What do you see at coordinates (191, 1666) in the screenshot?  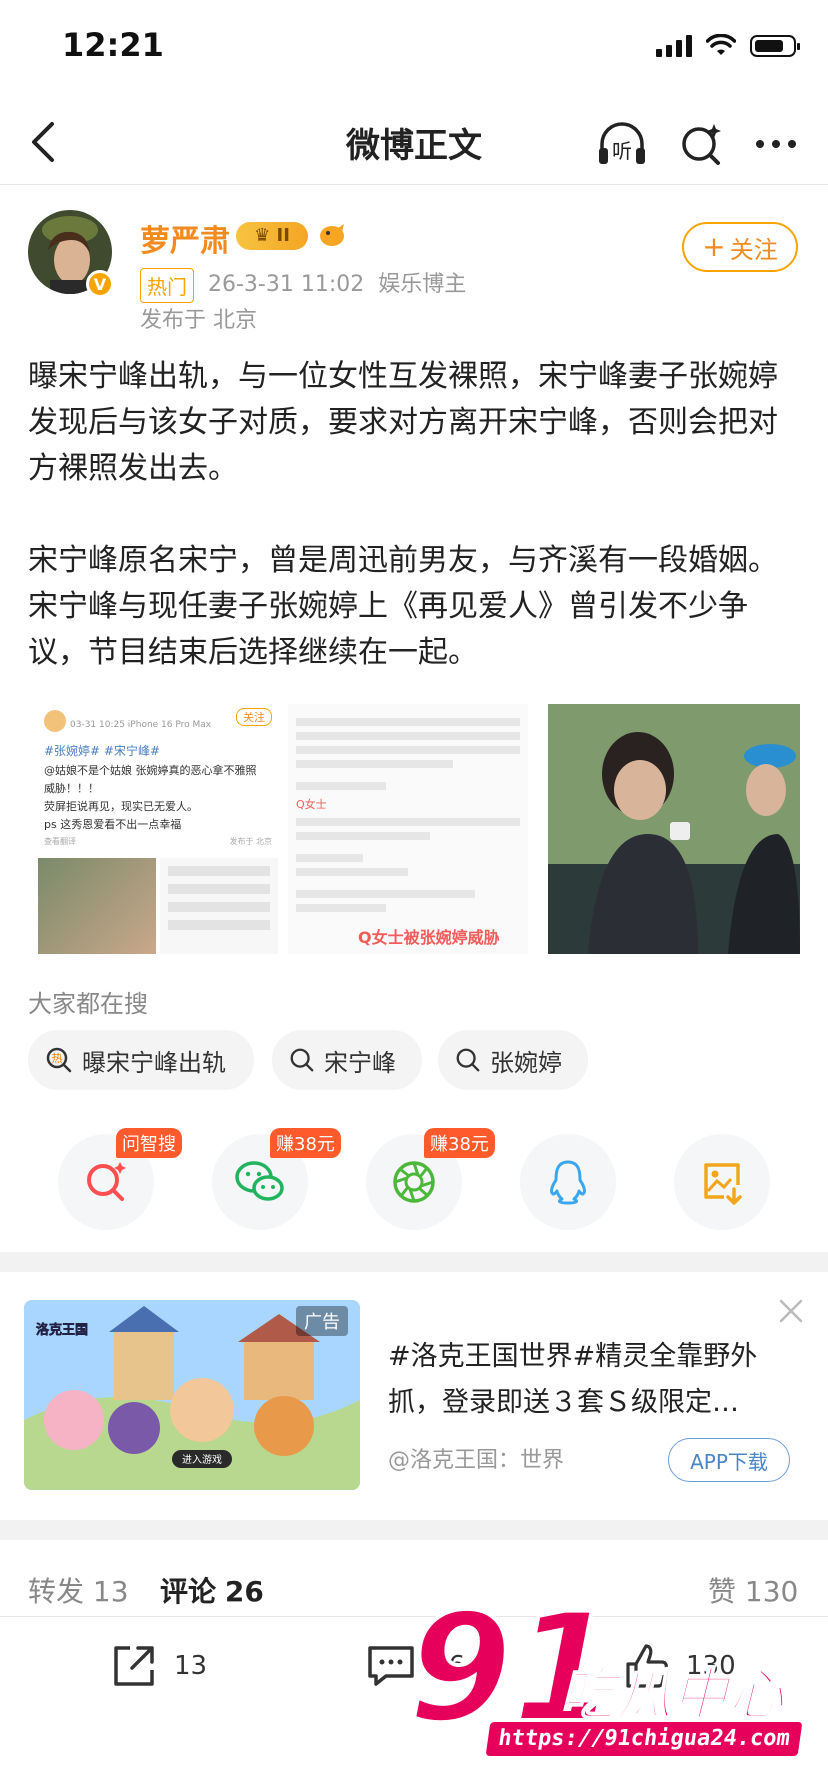 I see `repost-count: 13` at bounding box center [191, 1666].